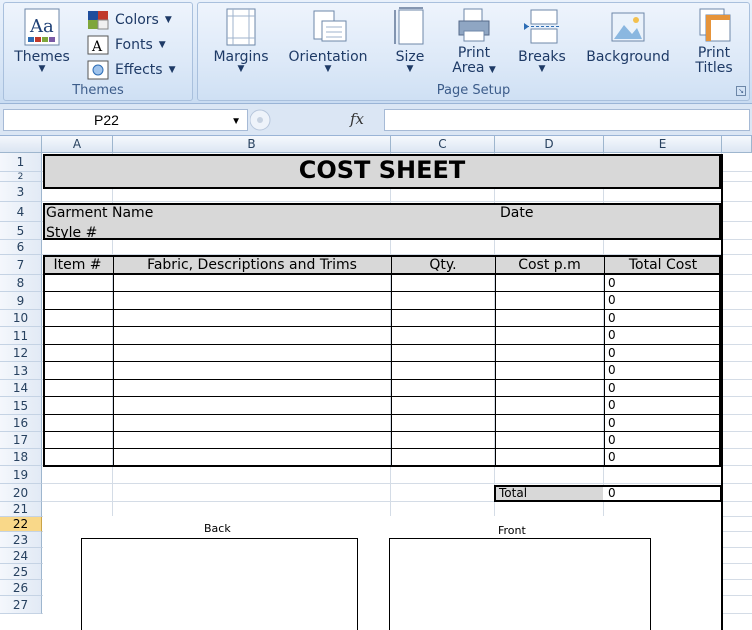 This screenshot has height=630, width=752. Describe the element at coordinates (21, 371) in the screenshot. I see `row-header-13: 13` at that location.